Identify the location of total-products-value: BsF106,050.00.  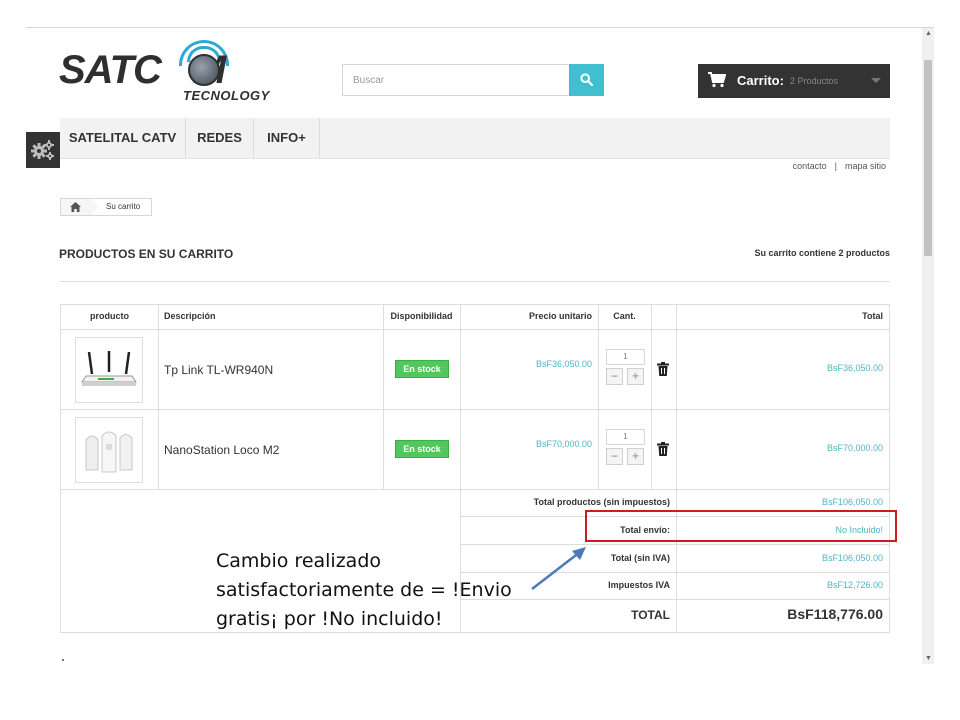
(852, 502).